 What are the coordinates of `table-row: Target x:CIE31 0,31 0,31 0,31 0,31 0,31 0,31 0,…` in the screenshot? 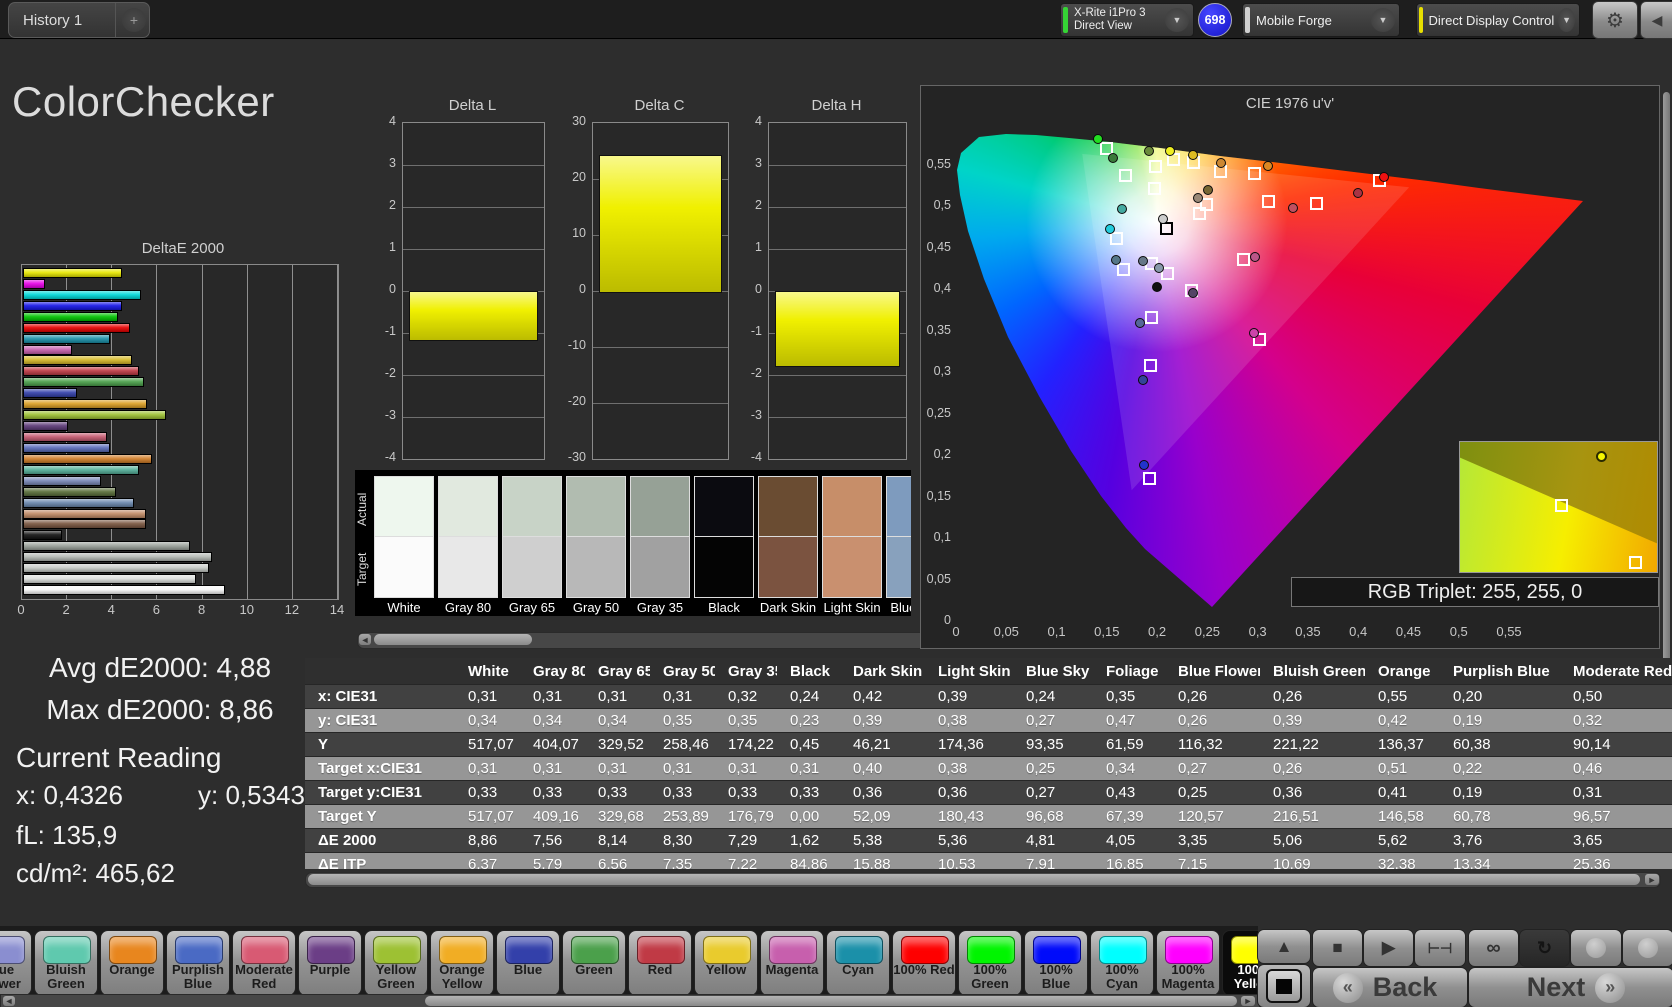 It's located at (988, 769).